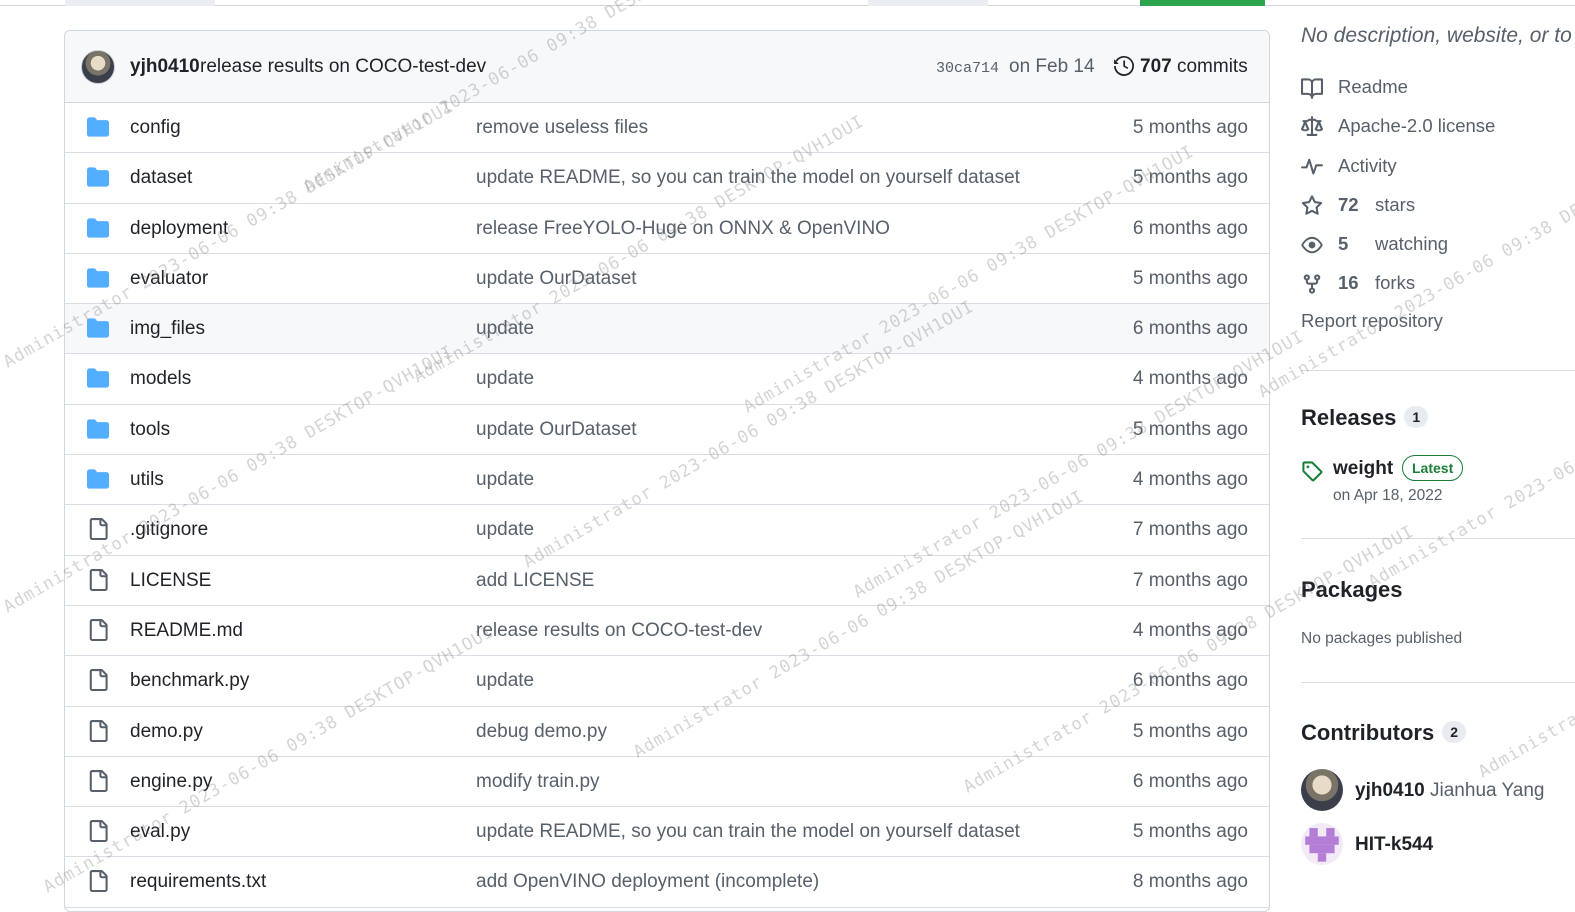 The image size is (1575, 912). I want to click on file-name-link: utils, so click(147, 480).